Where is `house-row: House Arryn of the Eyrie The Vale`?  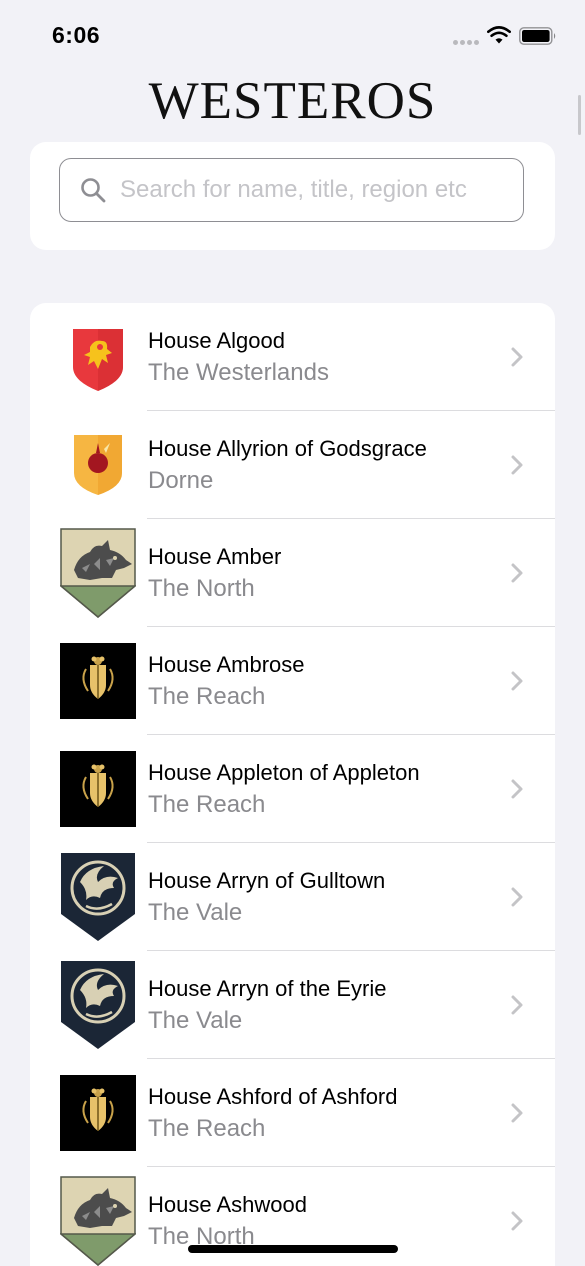
house-row: House Arryn of the Eyrie The Vale is located at coordinates (292, 1005).